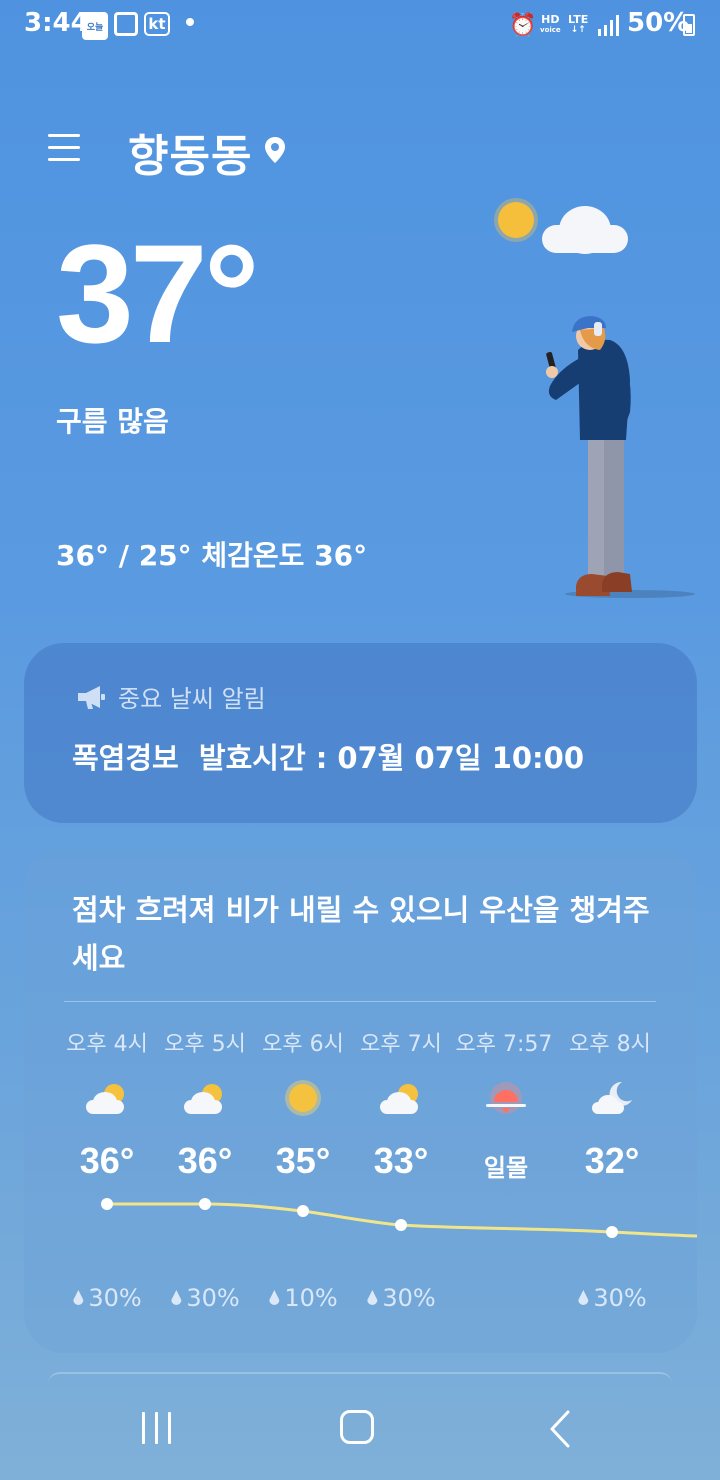 This screenshot has width=720, height=1480. What do you see at coordinates (610, 1044) in the screenshot?
I see `hour-label: 오후 8시` at bounding box center [610, 1044].